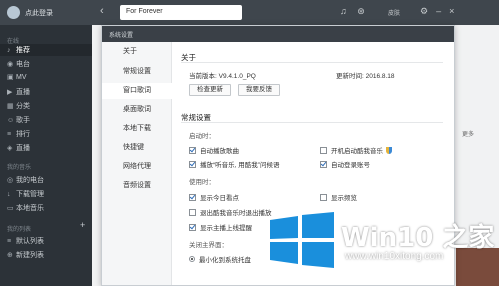 This screenshot has height=286, width=499. Describe the element at coordinates (137, 167) in the screenshot. I see `settings-nav-proxy: 网络代理` at that location.